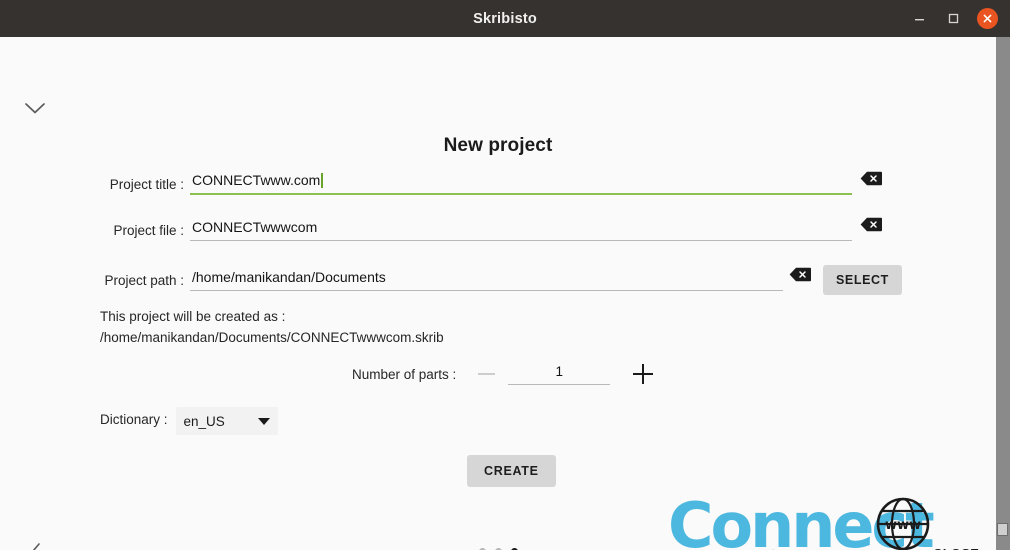  Describe the element at coordinates (255, 227) in the screenshot. I see `project-file-value: CONNECTwwwcom` at that location.